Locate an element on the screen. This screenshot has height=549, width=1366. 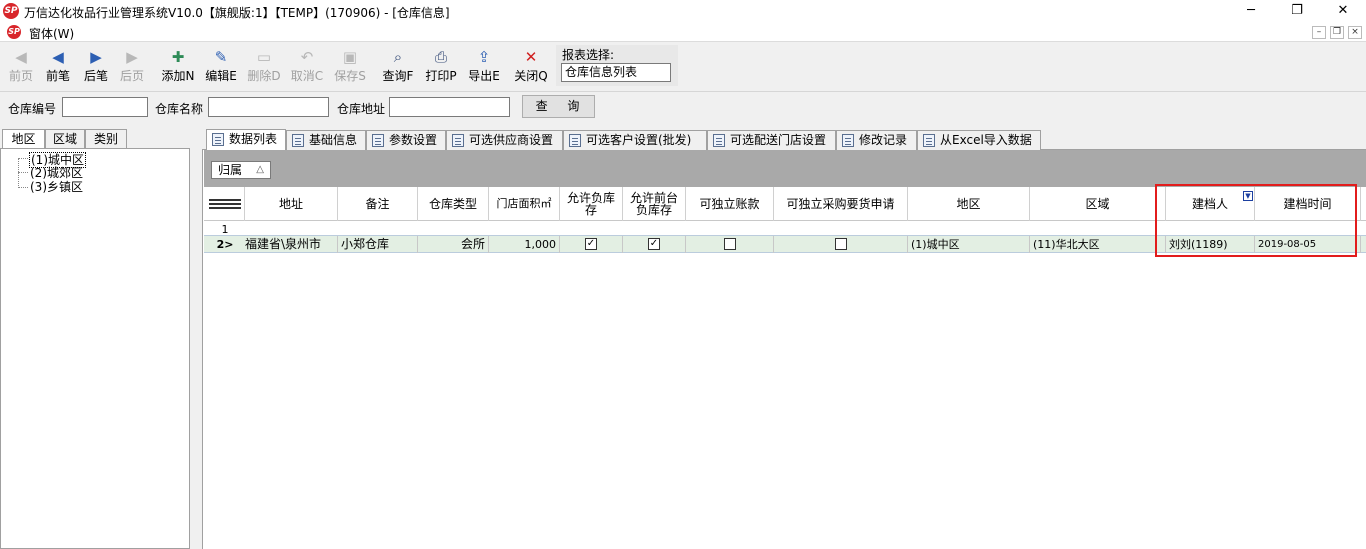
tree-node-suburb: (2)城郊区 is located at coordinates (56, 173).